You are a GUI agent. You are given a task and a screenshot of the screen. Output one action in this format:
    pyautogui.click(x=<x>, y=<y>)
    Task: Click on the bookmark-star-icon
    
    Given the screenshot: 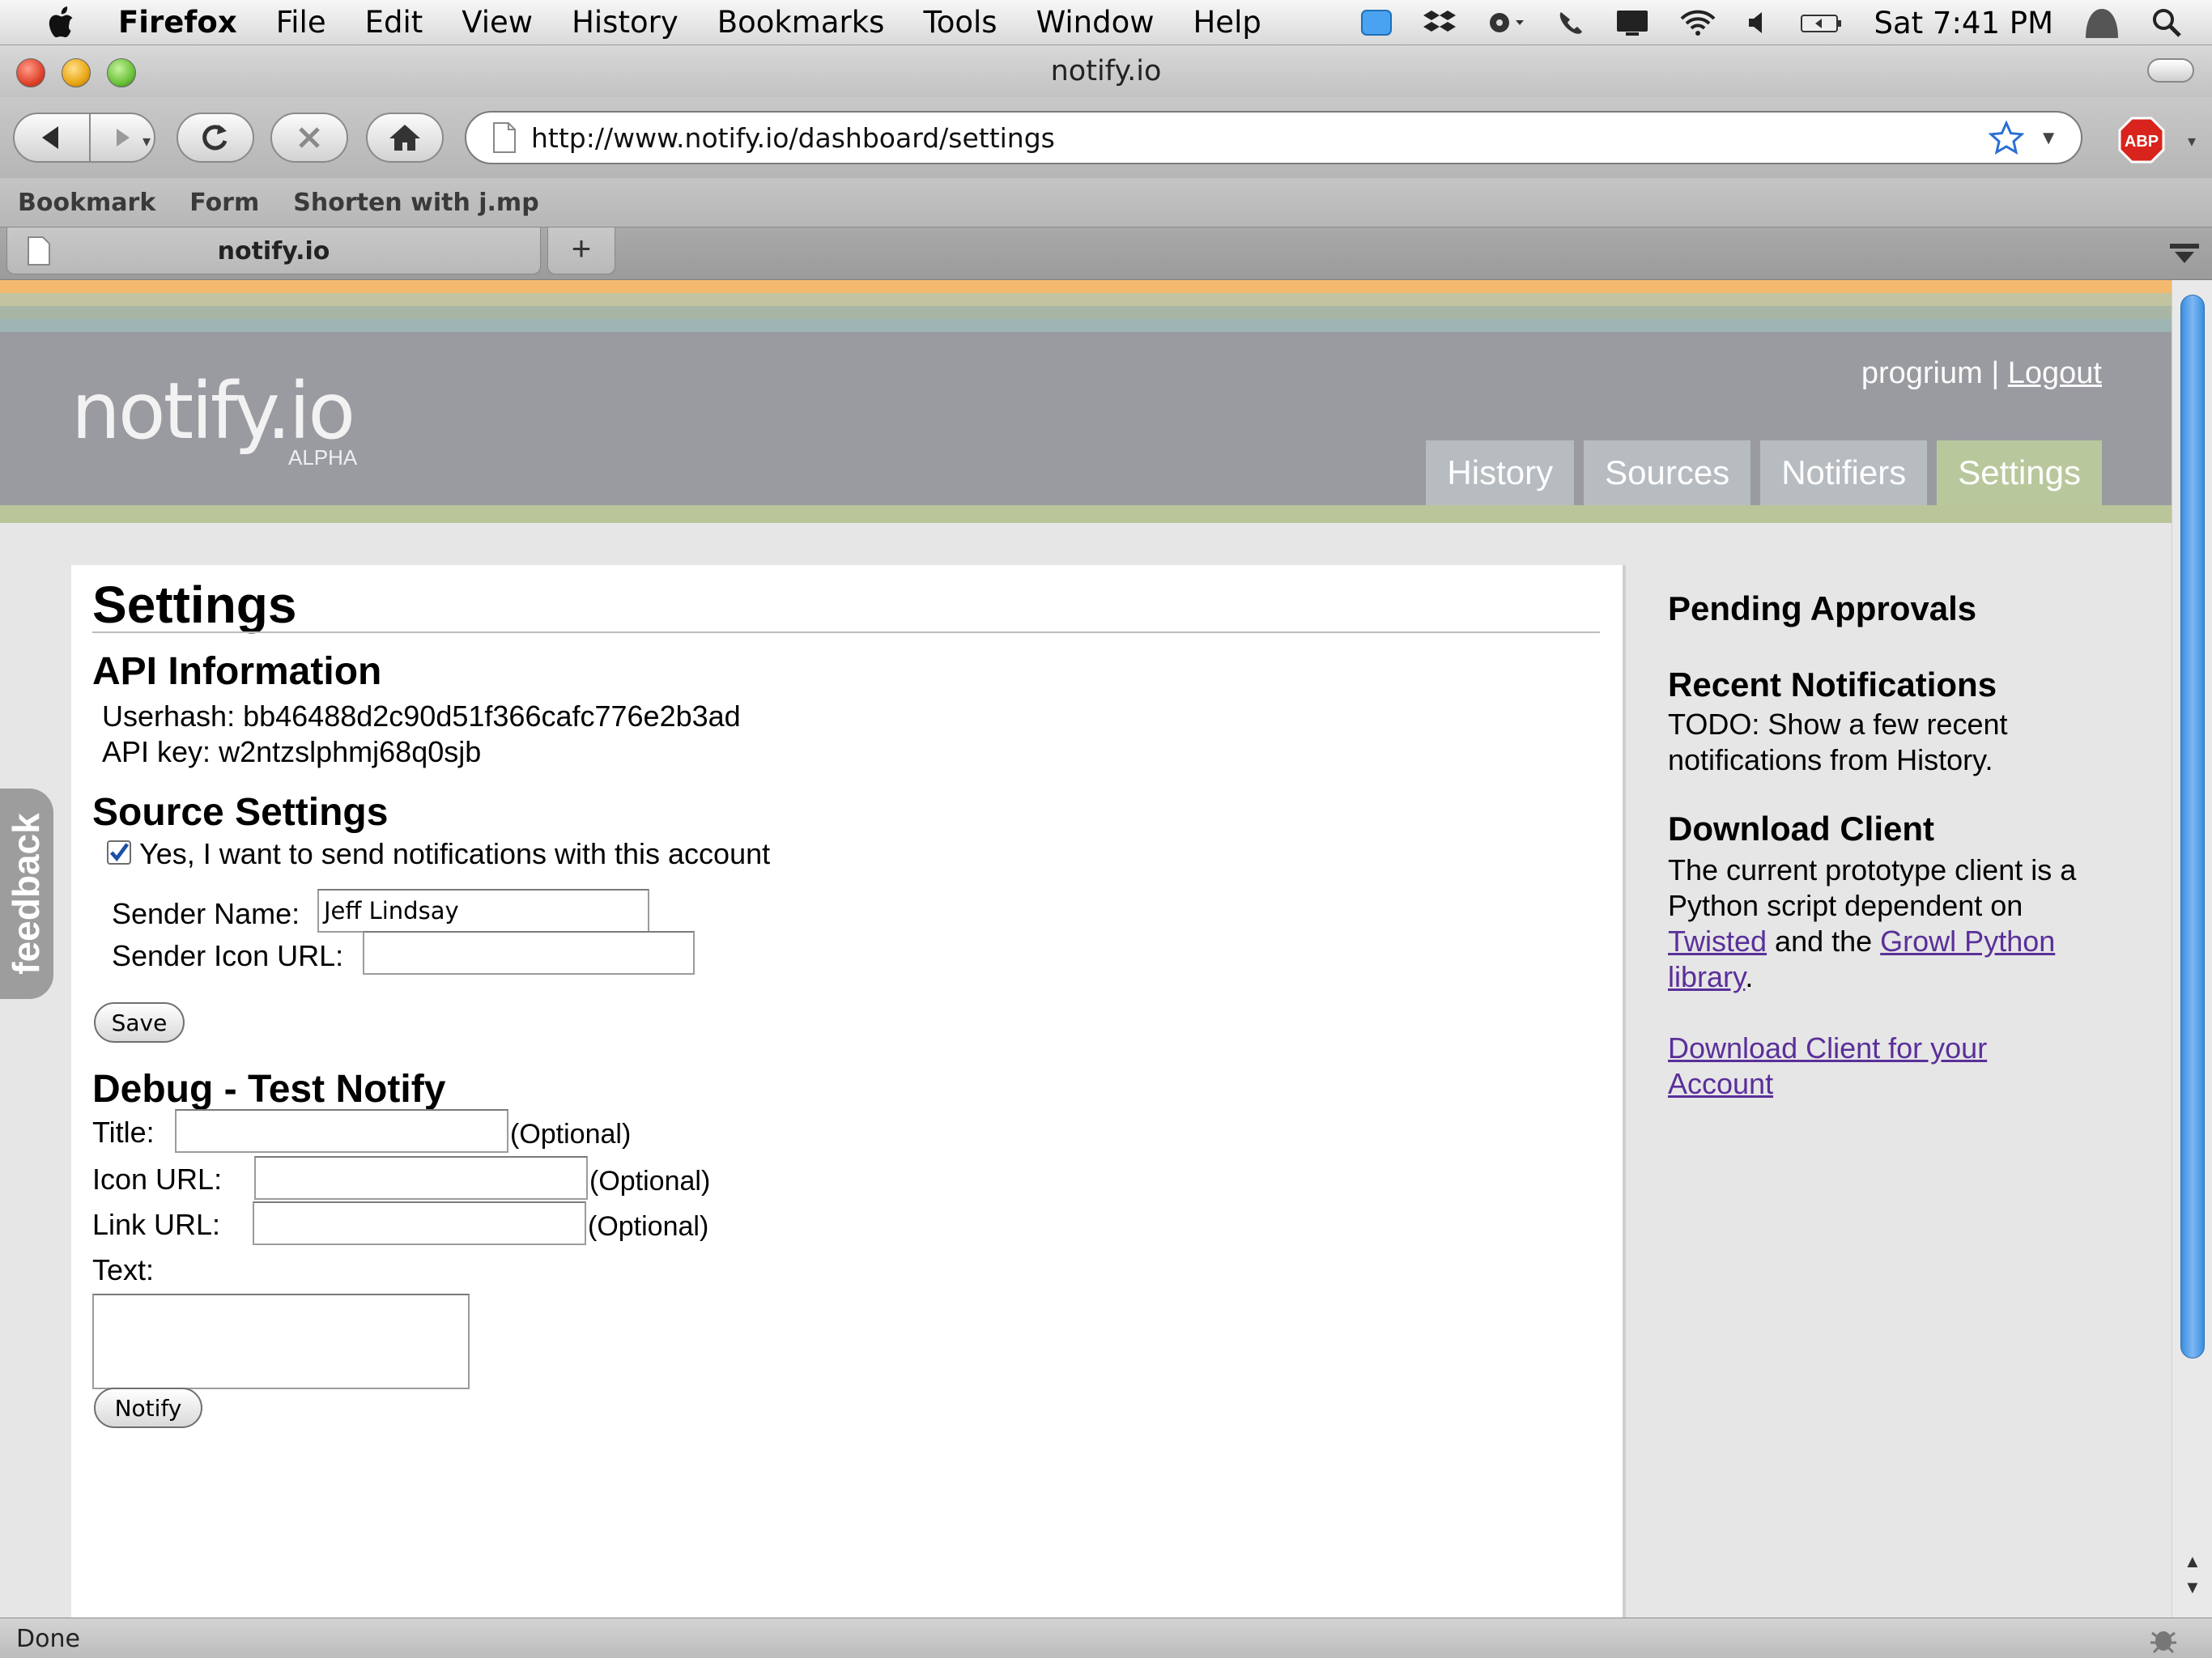 What is the action you would take?
    pyautogui.click(x=2007, y=138)
    